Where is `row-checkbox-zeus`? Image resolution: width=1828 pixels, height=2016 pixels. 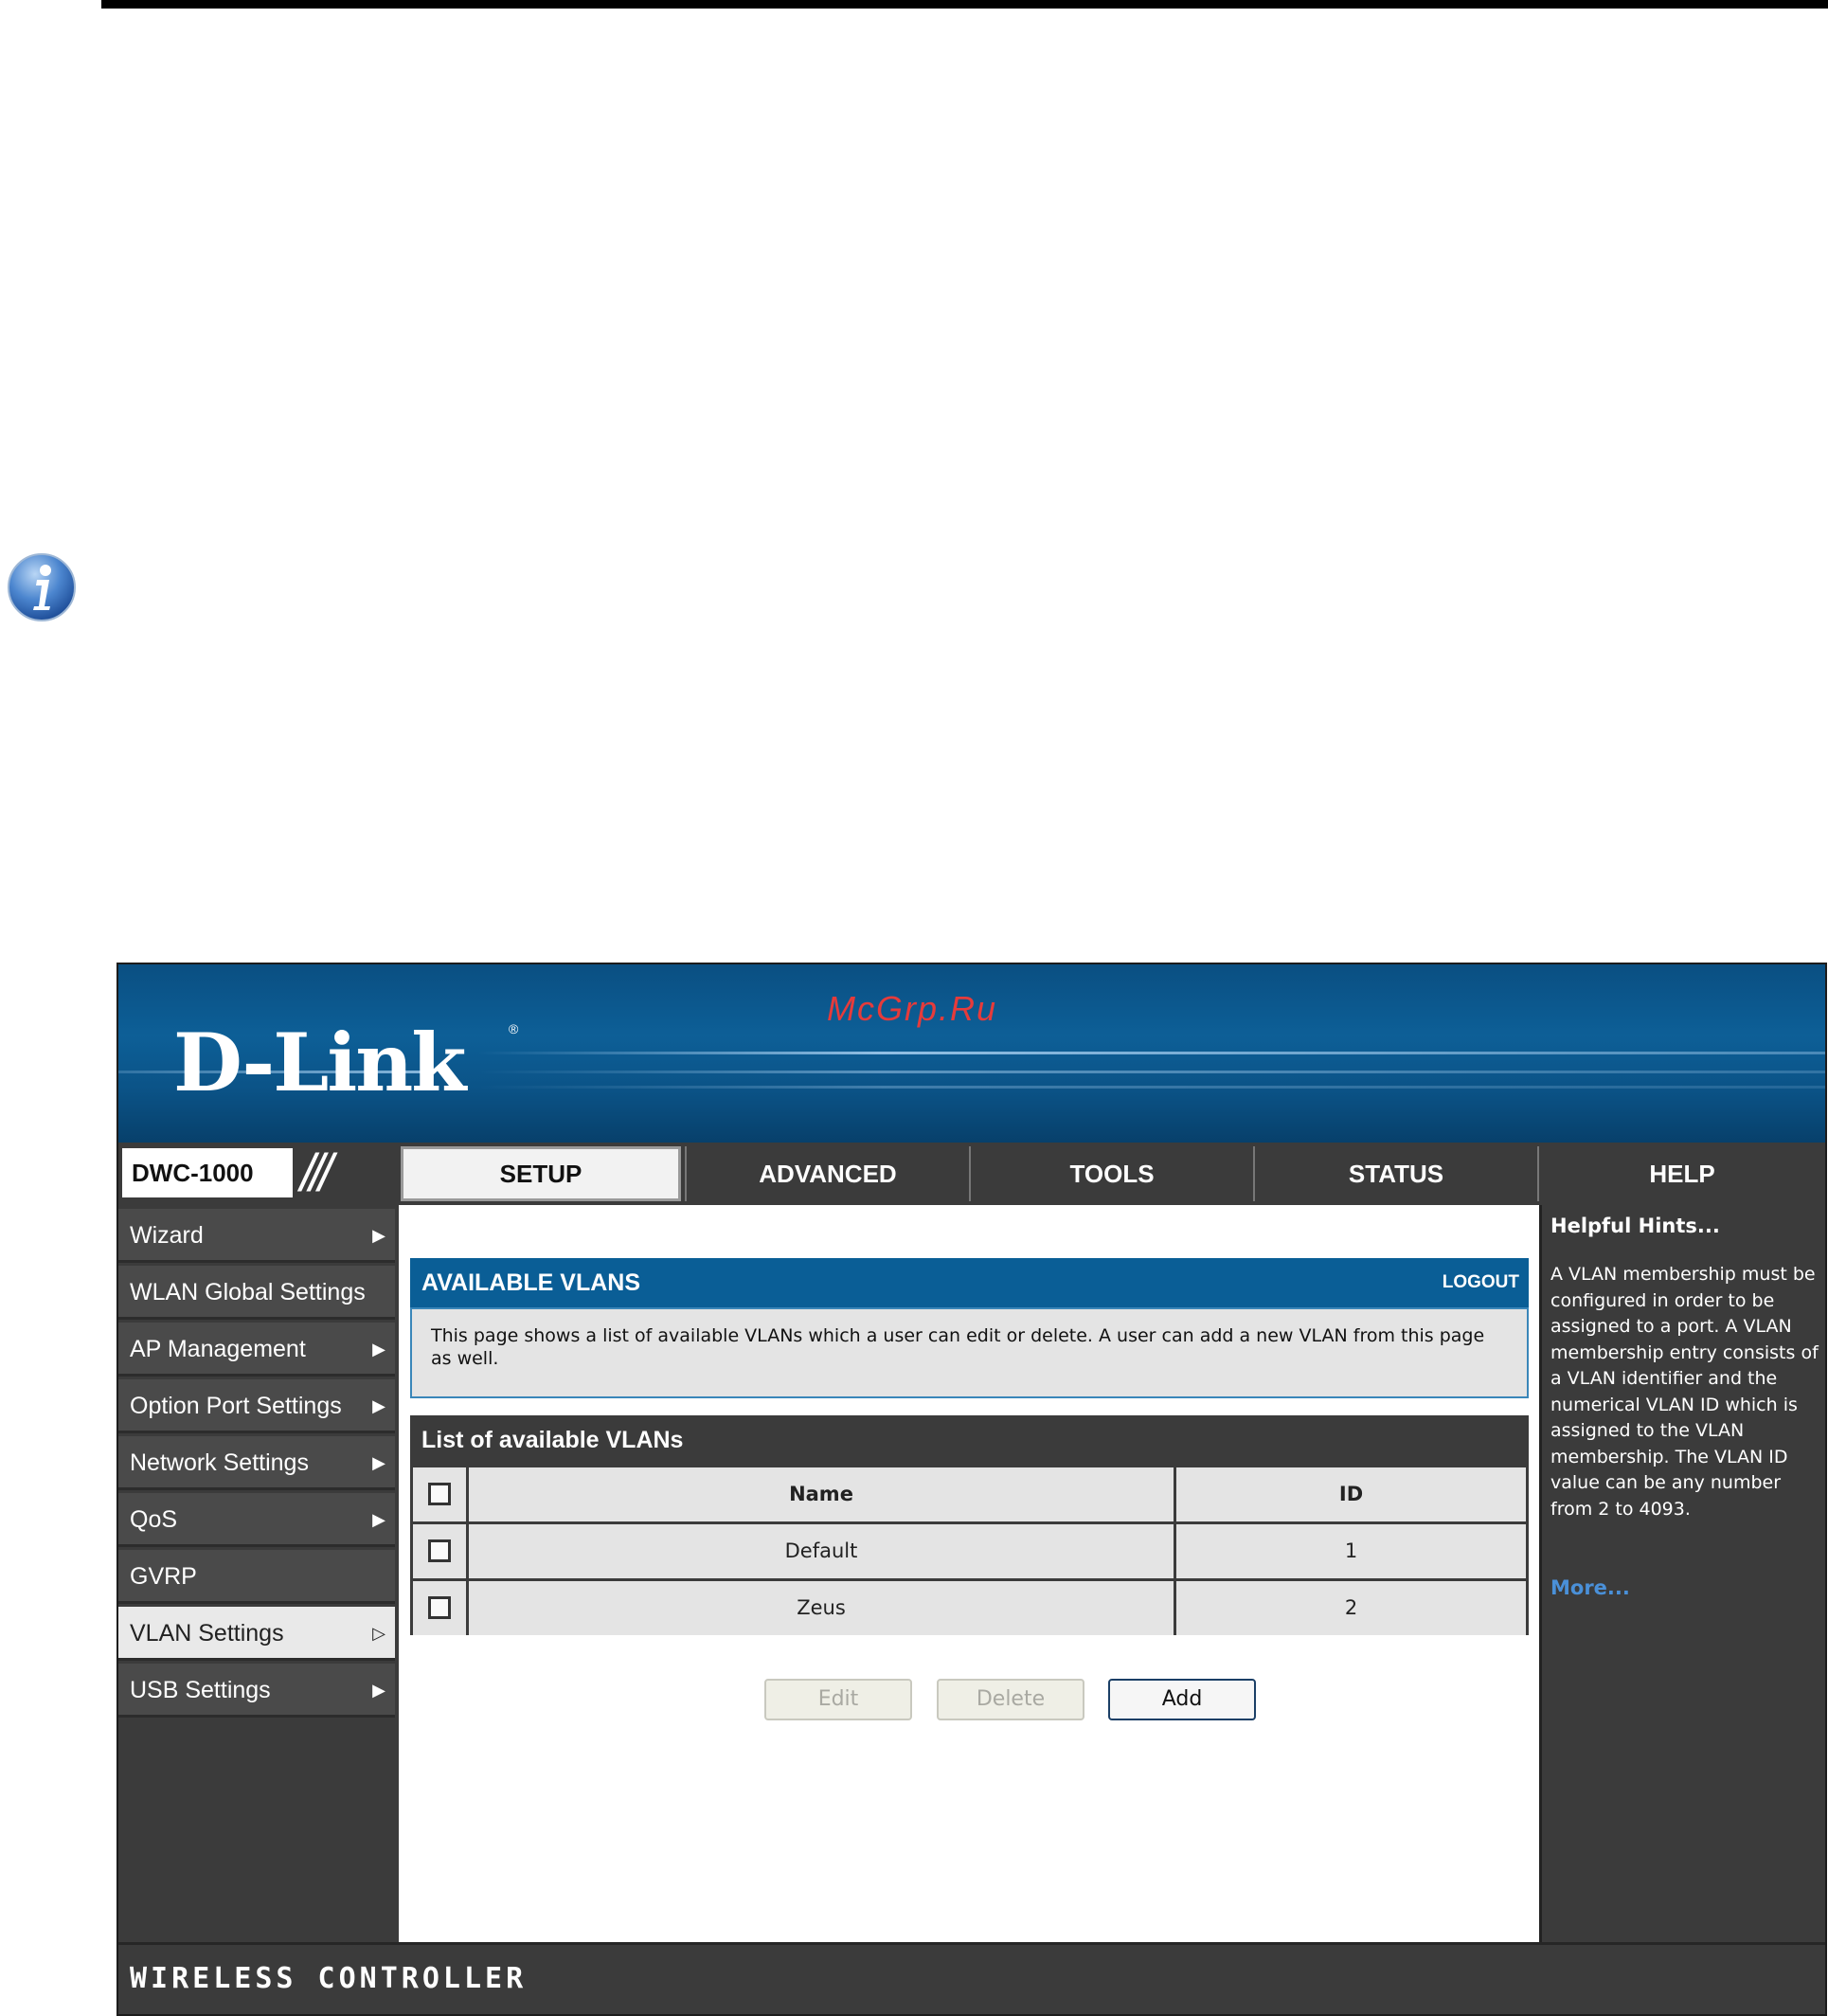 row-checkbox-zeus is located at coordinates (439, 1607).